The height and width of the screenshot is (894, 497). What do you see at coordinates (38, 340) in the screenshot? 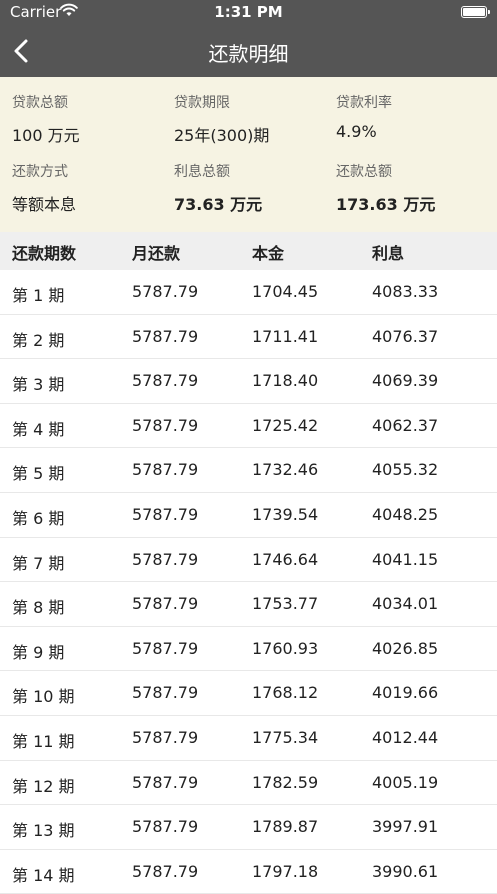
I see `cell-period: 第 2 期` at bounding box center [38, 340].